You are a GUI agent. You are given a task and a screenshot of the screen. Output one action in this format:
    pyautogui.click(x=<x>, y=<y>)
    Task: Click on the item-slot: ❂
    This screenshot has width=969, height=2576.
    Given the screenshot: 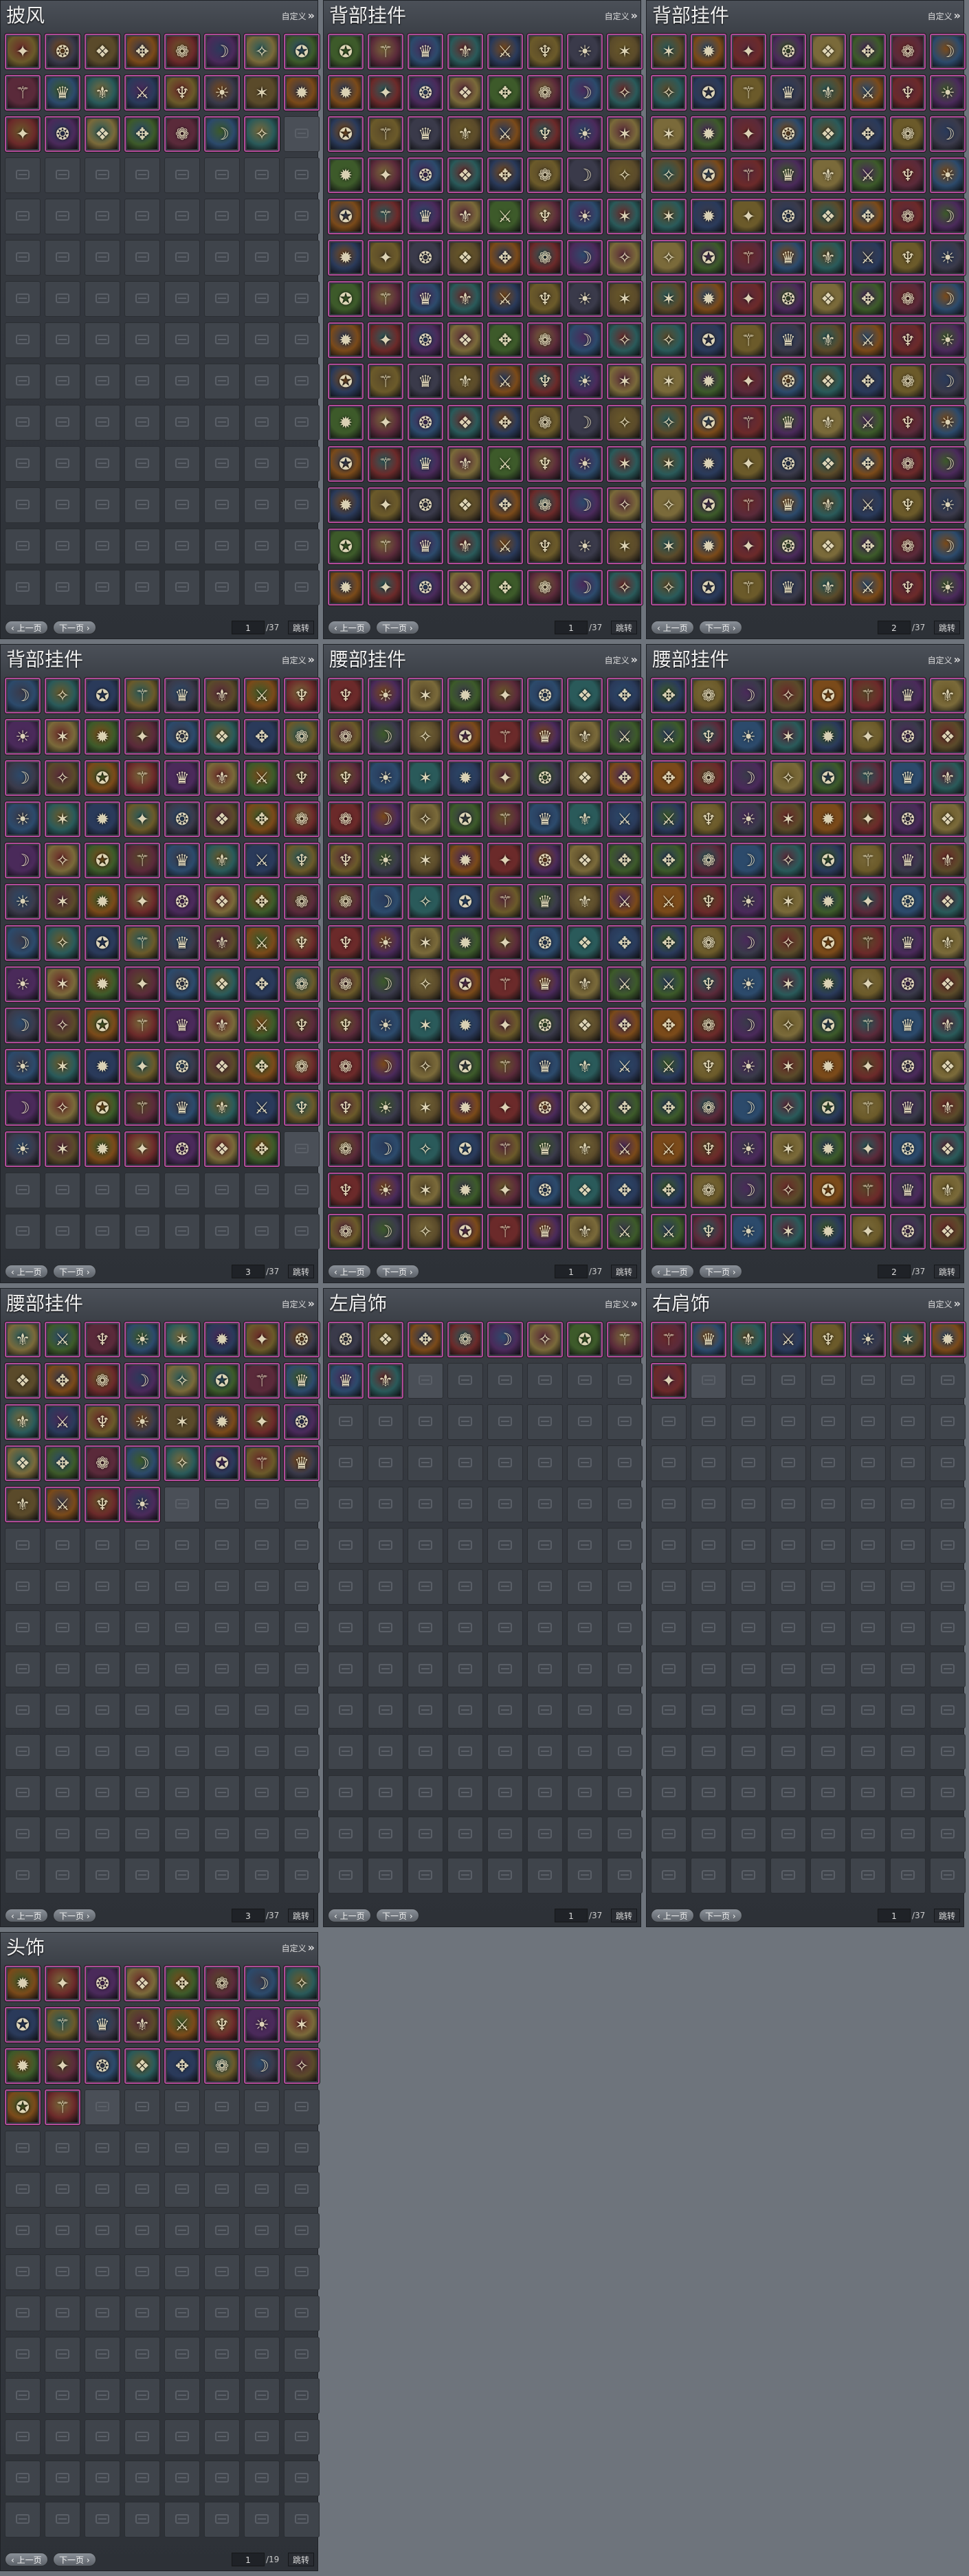 What is the action you would take?
    pyautogui.click(x=425, y=175)
    